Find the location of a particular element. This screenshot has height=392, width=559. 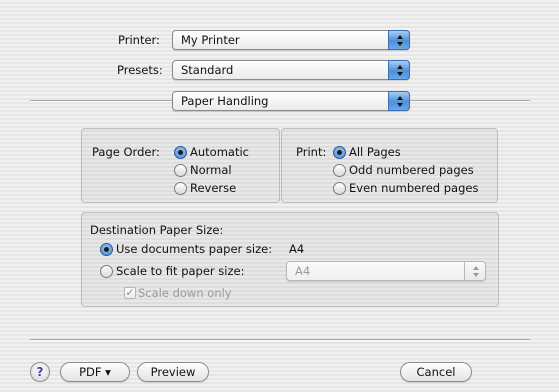

help-button: ? is located at coordinates (40, 372).